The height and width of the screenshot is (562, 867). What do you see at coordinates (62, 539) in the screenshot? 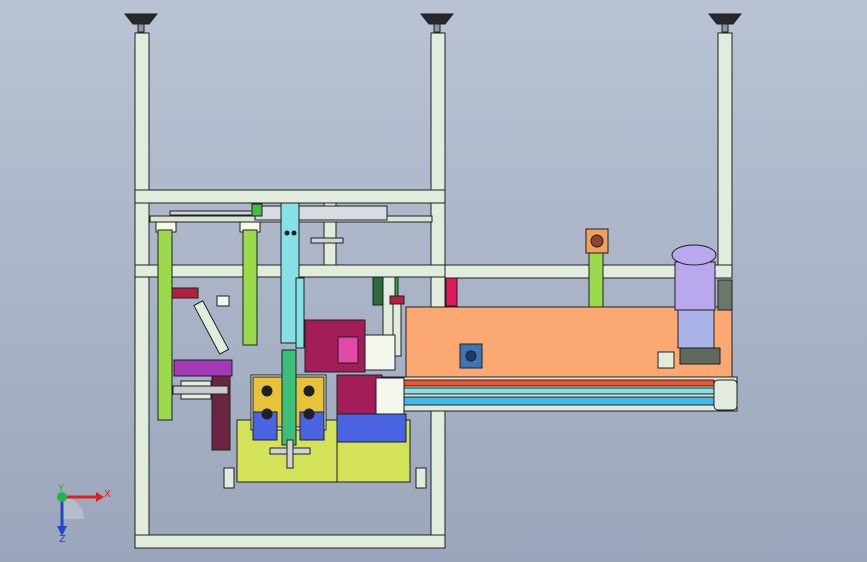
I see `triad-z-label: Z` at bounding box center [62, 539].